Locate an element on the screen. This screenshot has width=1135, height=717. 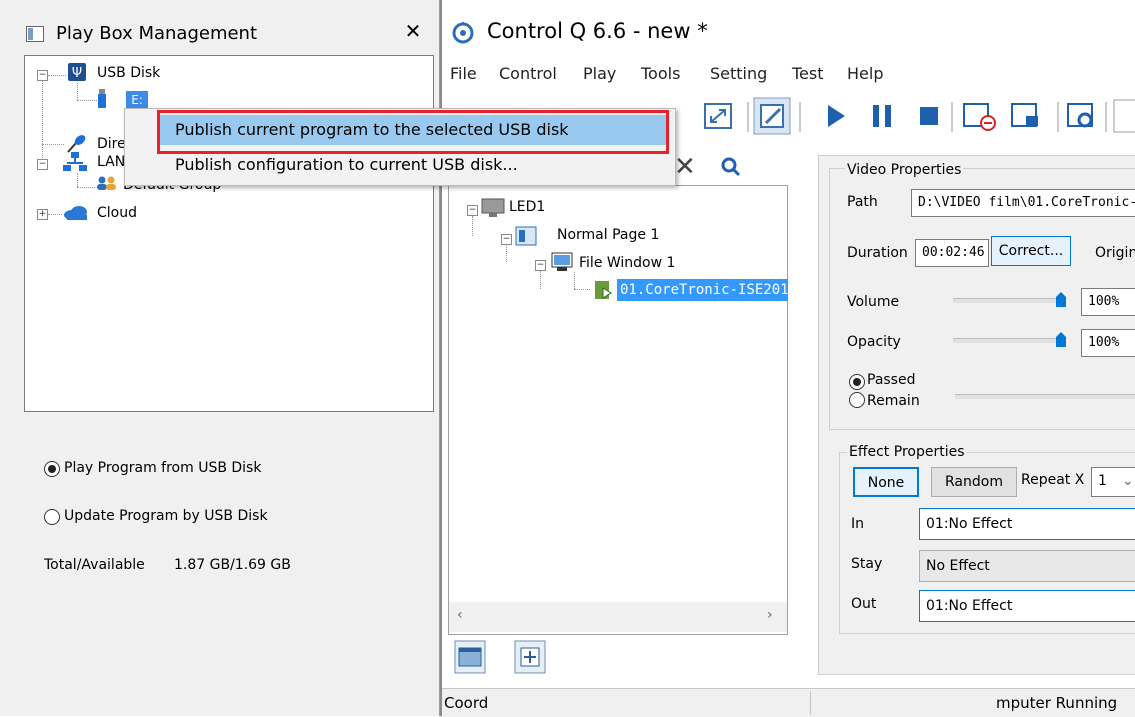
toolbar is located at coordinates (919, 116).